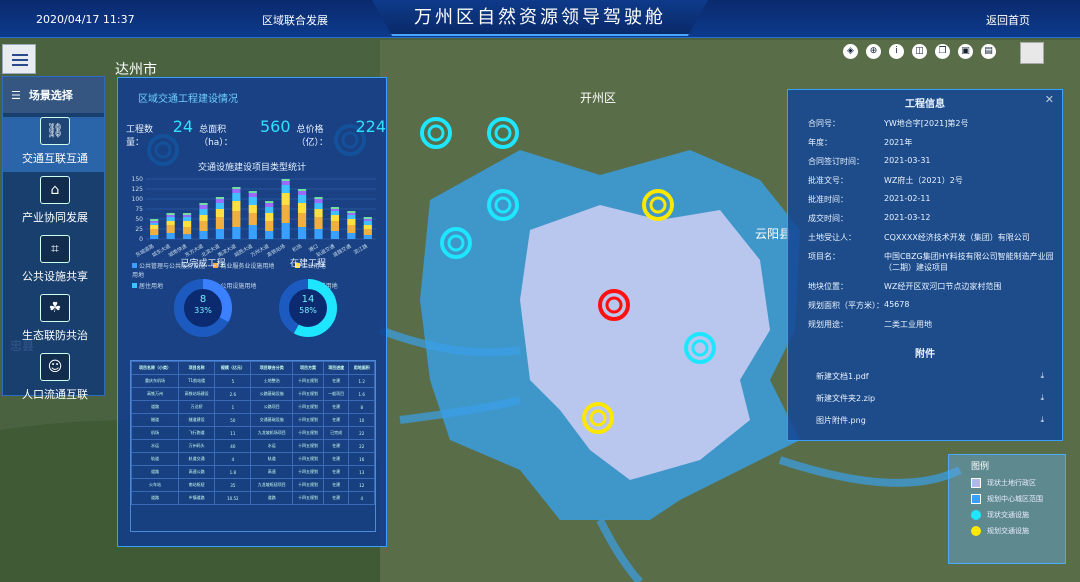  I want to click on info-value: CQXXXX经济技术开发（集团）有限公司, so click(957, 237).